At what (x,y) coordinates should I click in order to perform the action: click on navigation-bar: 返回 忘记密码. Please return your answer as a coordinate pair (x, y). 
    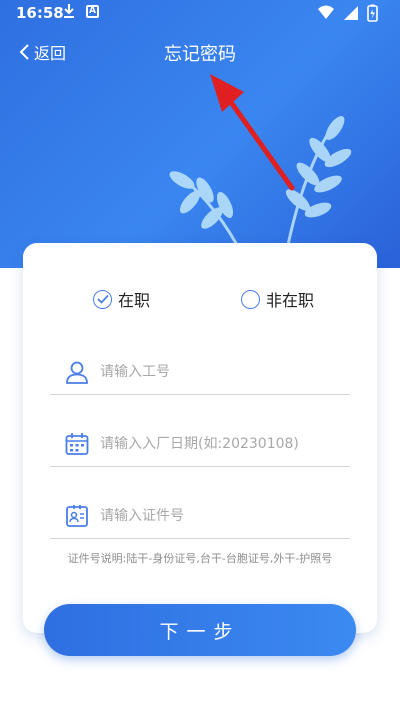
    Looking at the image, I should click on (200, 52).